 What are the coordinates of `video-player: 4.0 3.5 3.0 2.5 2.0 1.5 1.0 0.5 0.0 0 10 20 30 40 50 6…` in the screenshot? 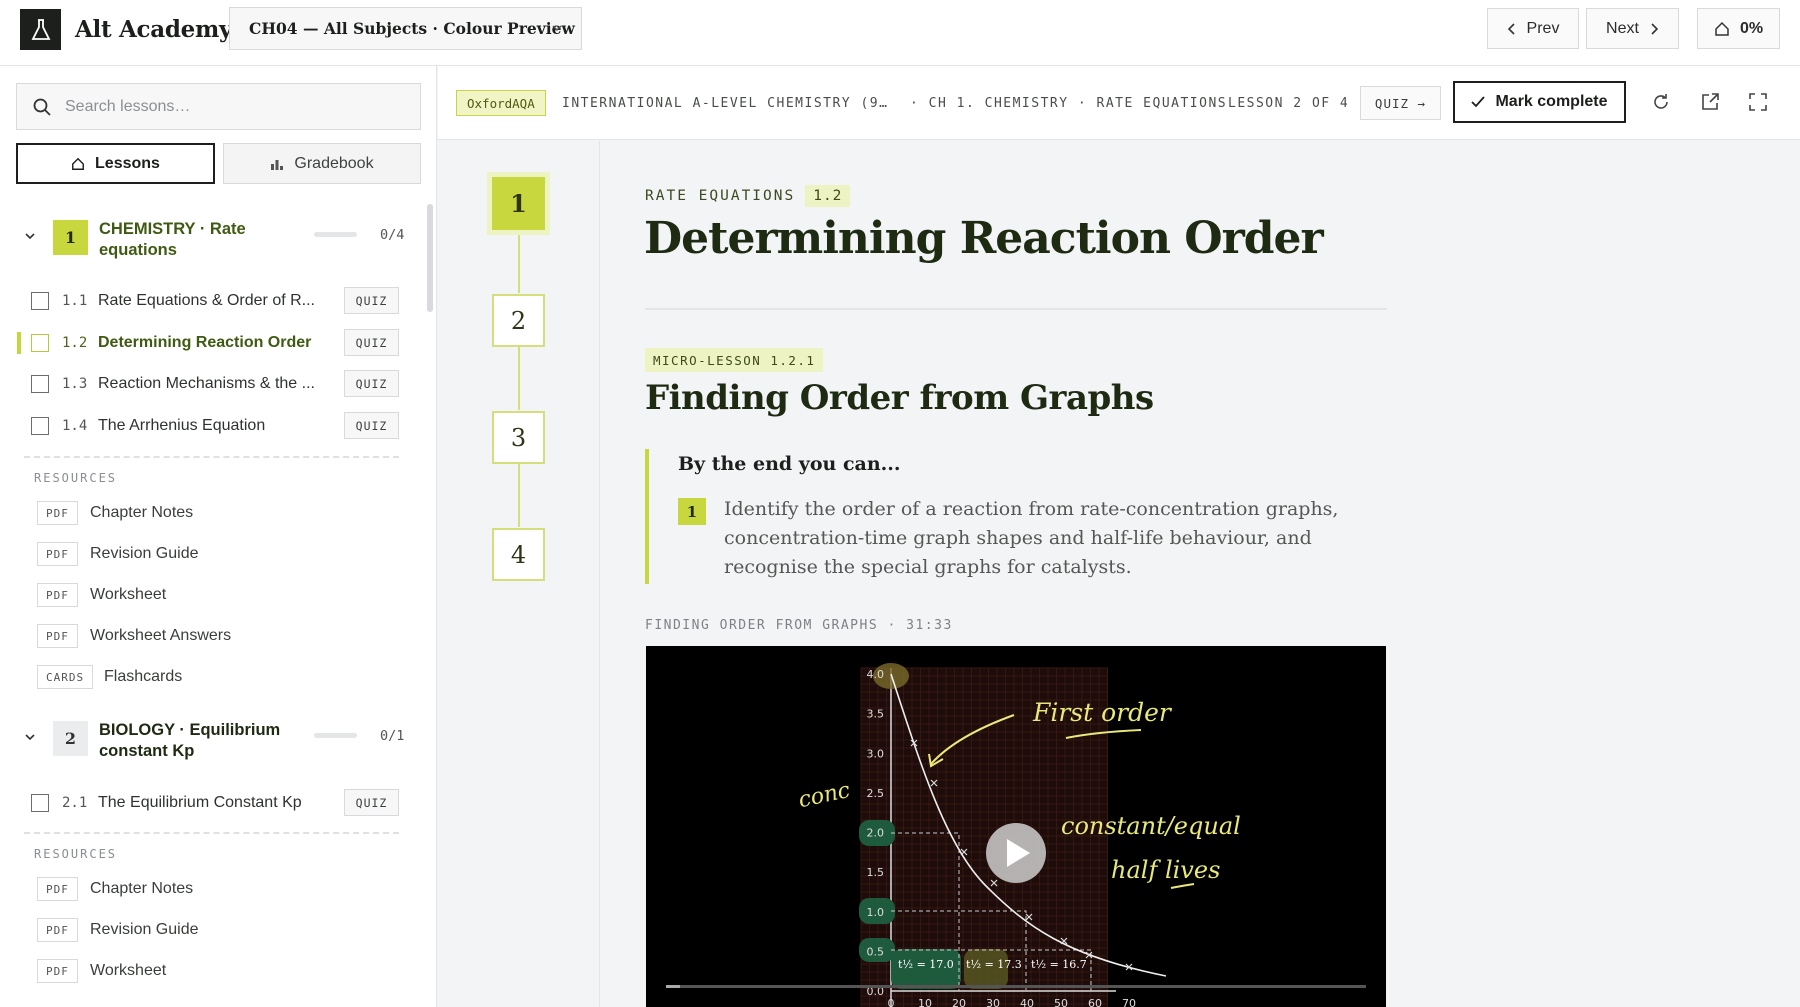 It's located at (1016, 826).